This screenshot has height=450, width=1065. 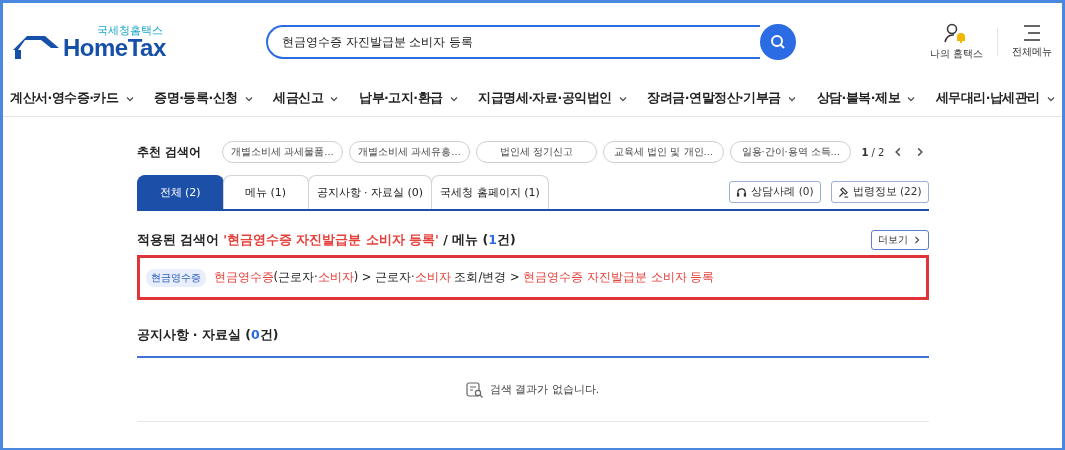 What do you see at coordinates (1032, 42) in the screenshot?
I see `all-menu-button: 전체메뉴` at bounding box center [1032, 42].